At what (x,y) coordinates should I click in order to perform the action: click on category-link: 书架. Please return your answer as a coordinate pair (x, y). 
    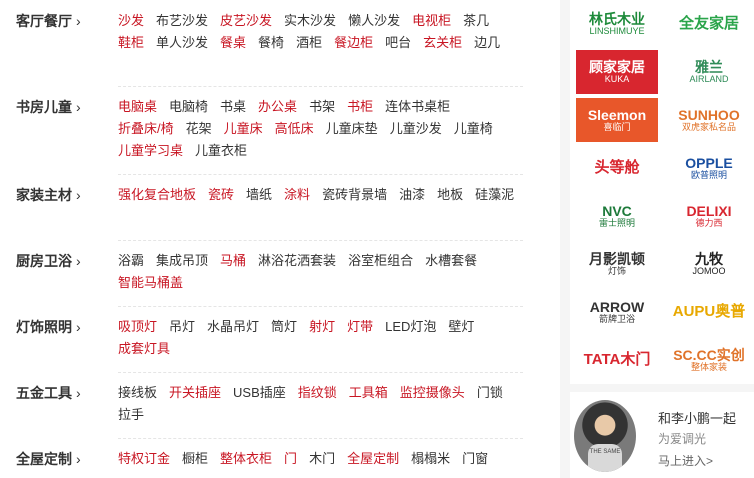
    Looking at the image, I should click on (322, 107).